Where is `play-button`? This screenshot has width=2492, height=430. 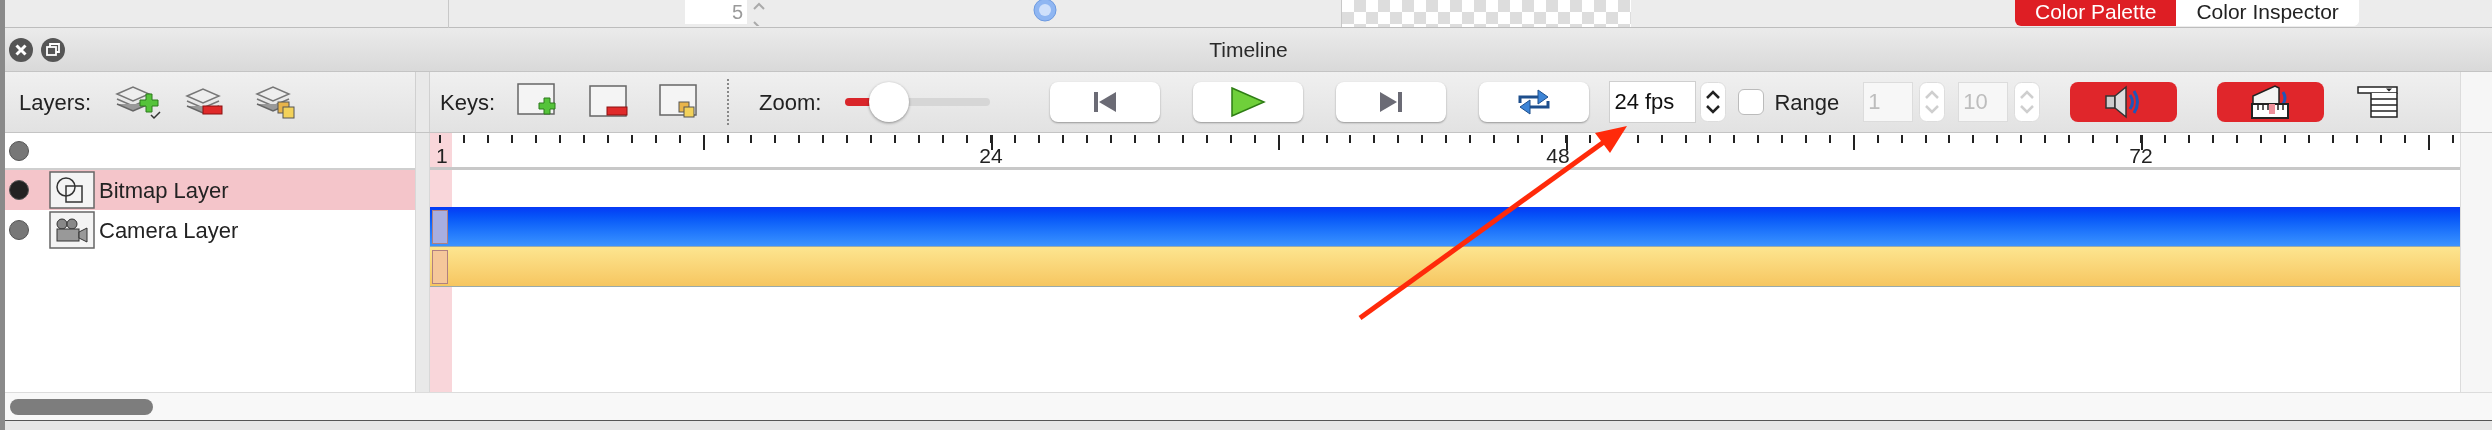
play-button is located at coordinates (1248, 102).